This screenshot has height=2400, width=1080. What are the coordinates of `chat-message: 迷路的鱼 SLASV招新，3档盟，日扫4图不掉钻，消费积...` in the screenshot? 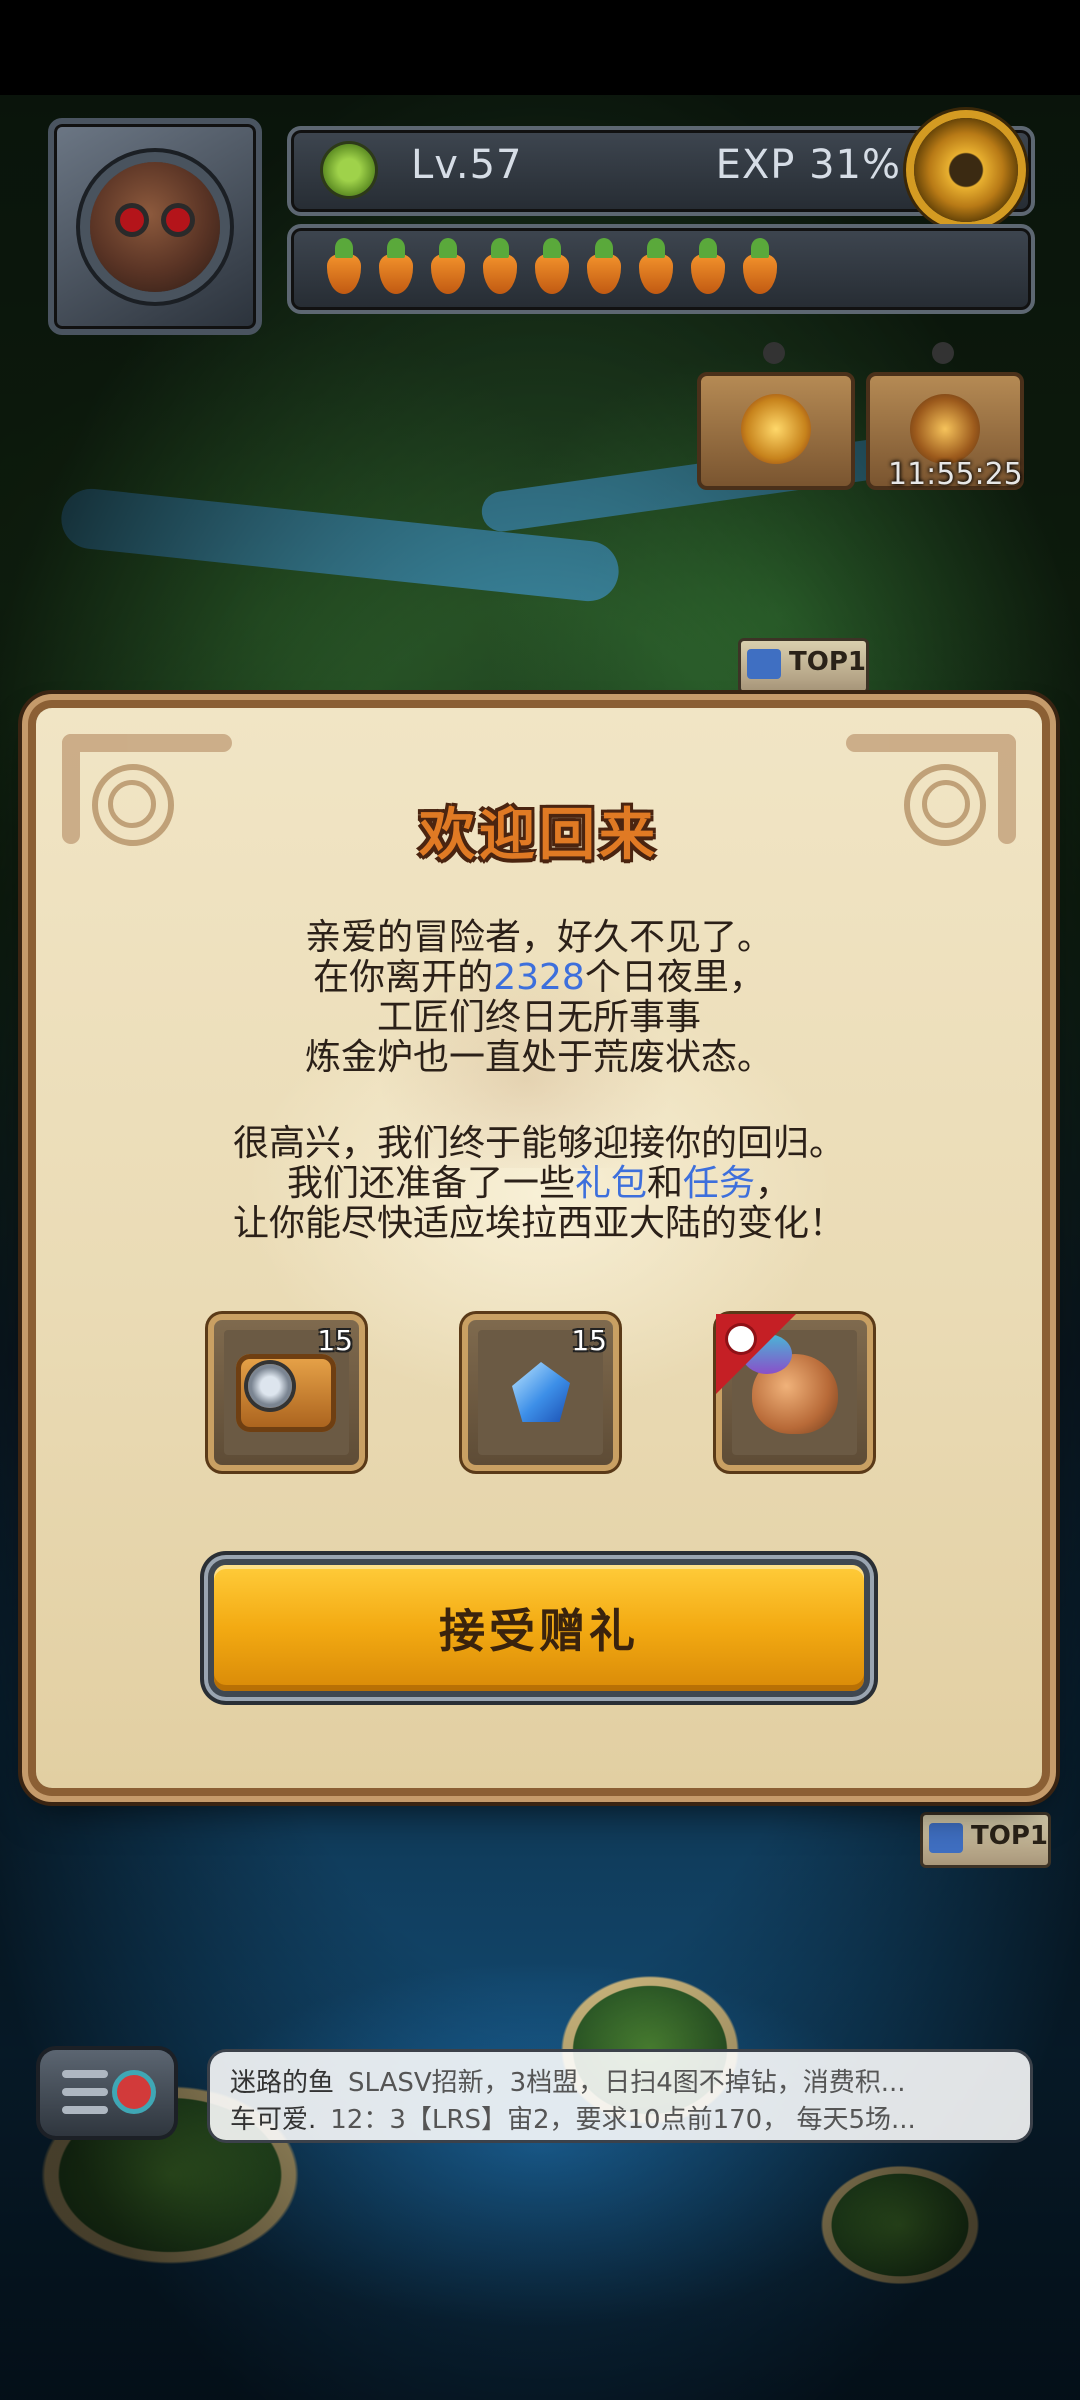 It's located at (568, 2083).